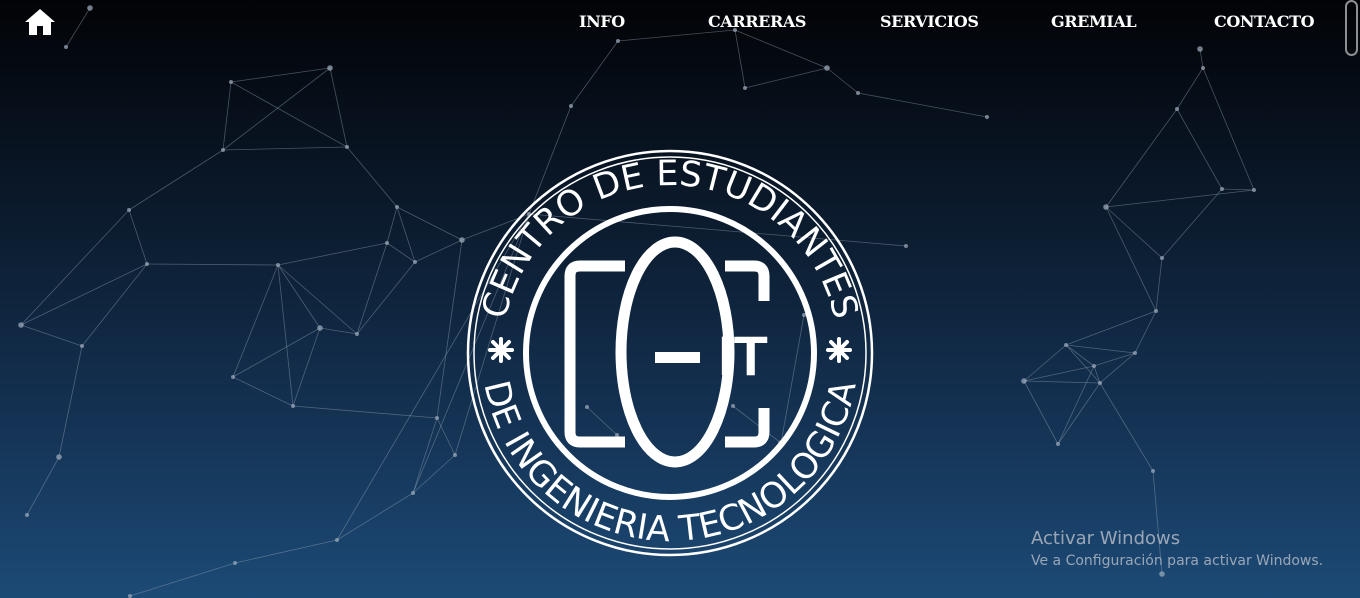 The image size is (1360, 598). I want to click on nav-item-contacto: CONTACTO, so click(1264, 21).